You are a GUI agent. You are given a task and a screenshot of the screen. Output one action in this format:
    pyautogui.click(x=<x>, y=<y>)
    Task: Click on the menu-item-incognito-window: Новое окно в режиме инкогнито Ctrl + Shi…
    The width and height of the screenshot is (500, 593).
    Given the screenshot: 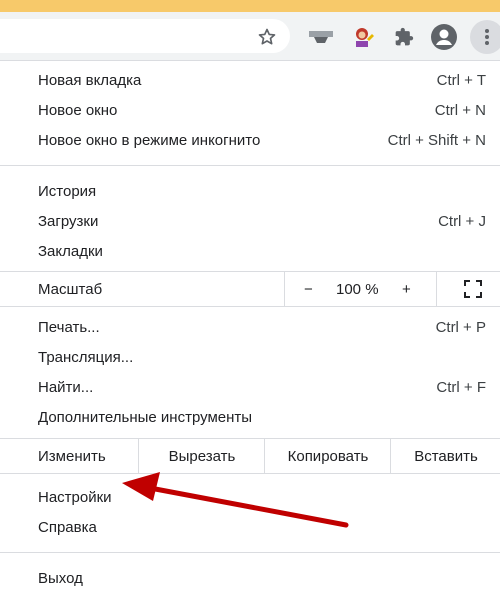 What is the action you would take?
    pyautogui.click(x=250, y=140)
    